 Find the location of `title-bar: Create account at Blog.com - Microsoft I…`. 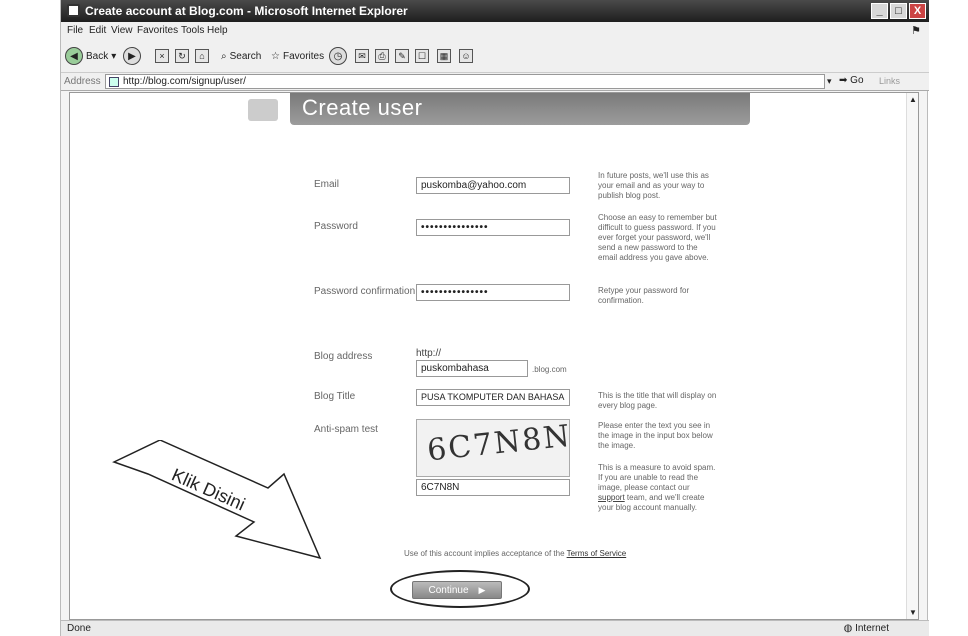

title-bar: Create account at Blog.com - Microsoft I… is located at coordinates (495, 11).